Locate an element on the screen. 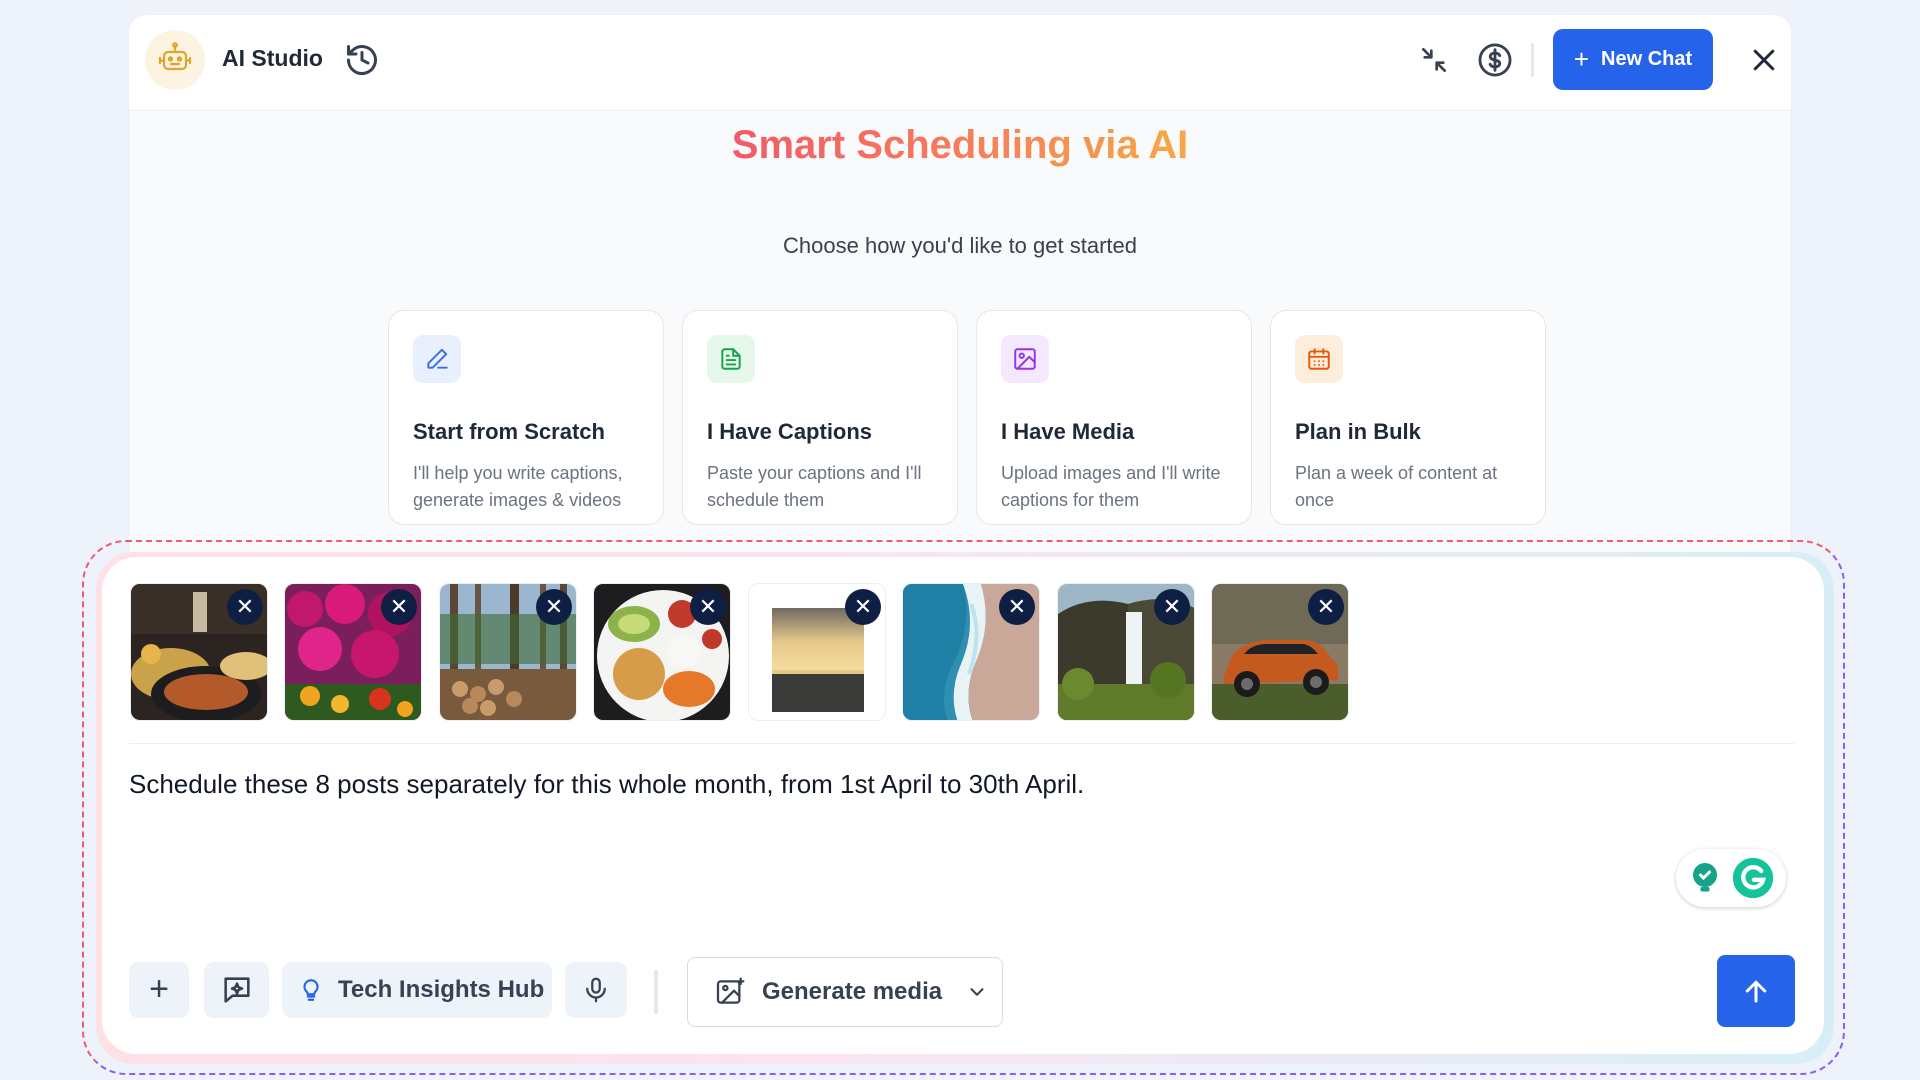 The image size is (1920, 1080). grammarly-widget is located at coordinates (1731, 878).